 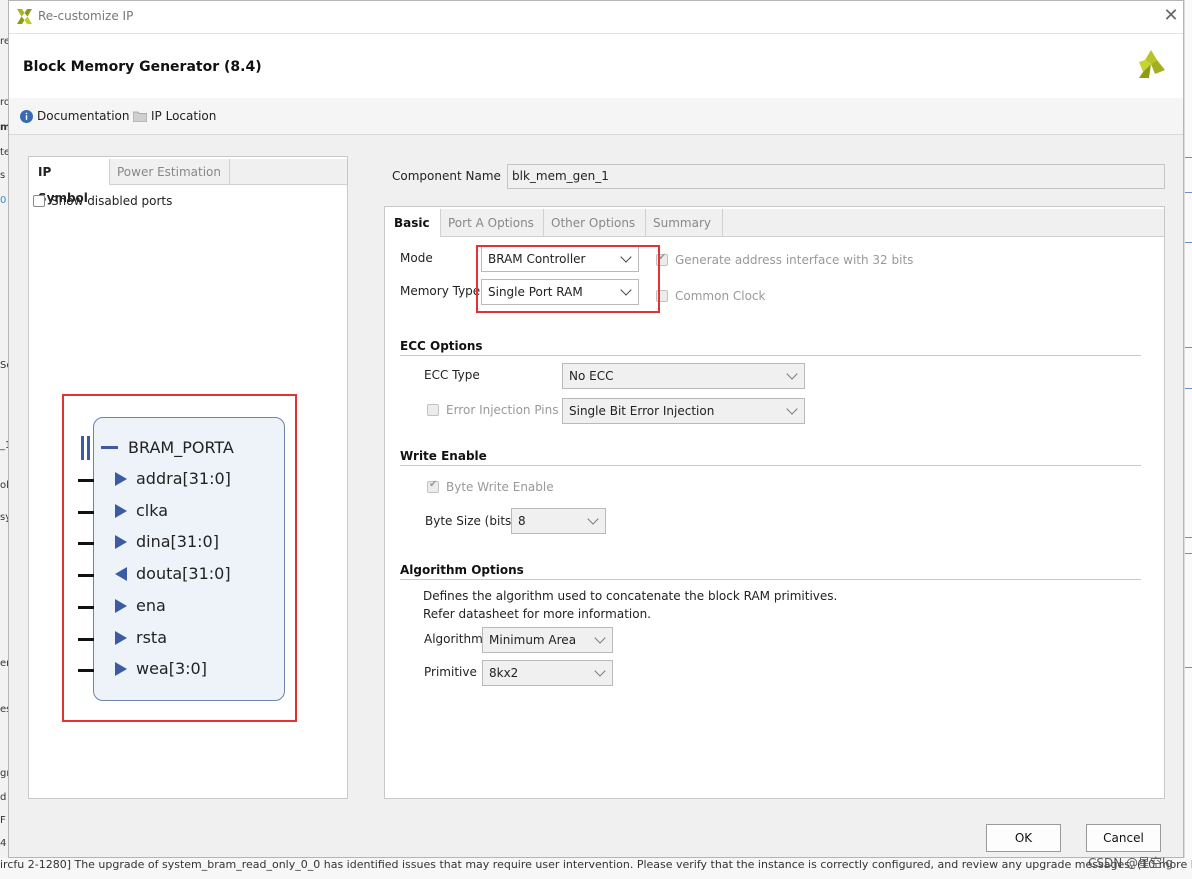 I want to click on algorithm-options-heading: Algorithm Options, so click(x=462, y=570).